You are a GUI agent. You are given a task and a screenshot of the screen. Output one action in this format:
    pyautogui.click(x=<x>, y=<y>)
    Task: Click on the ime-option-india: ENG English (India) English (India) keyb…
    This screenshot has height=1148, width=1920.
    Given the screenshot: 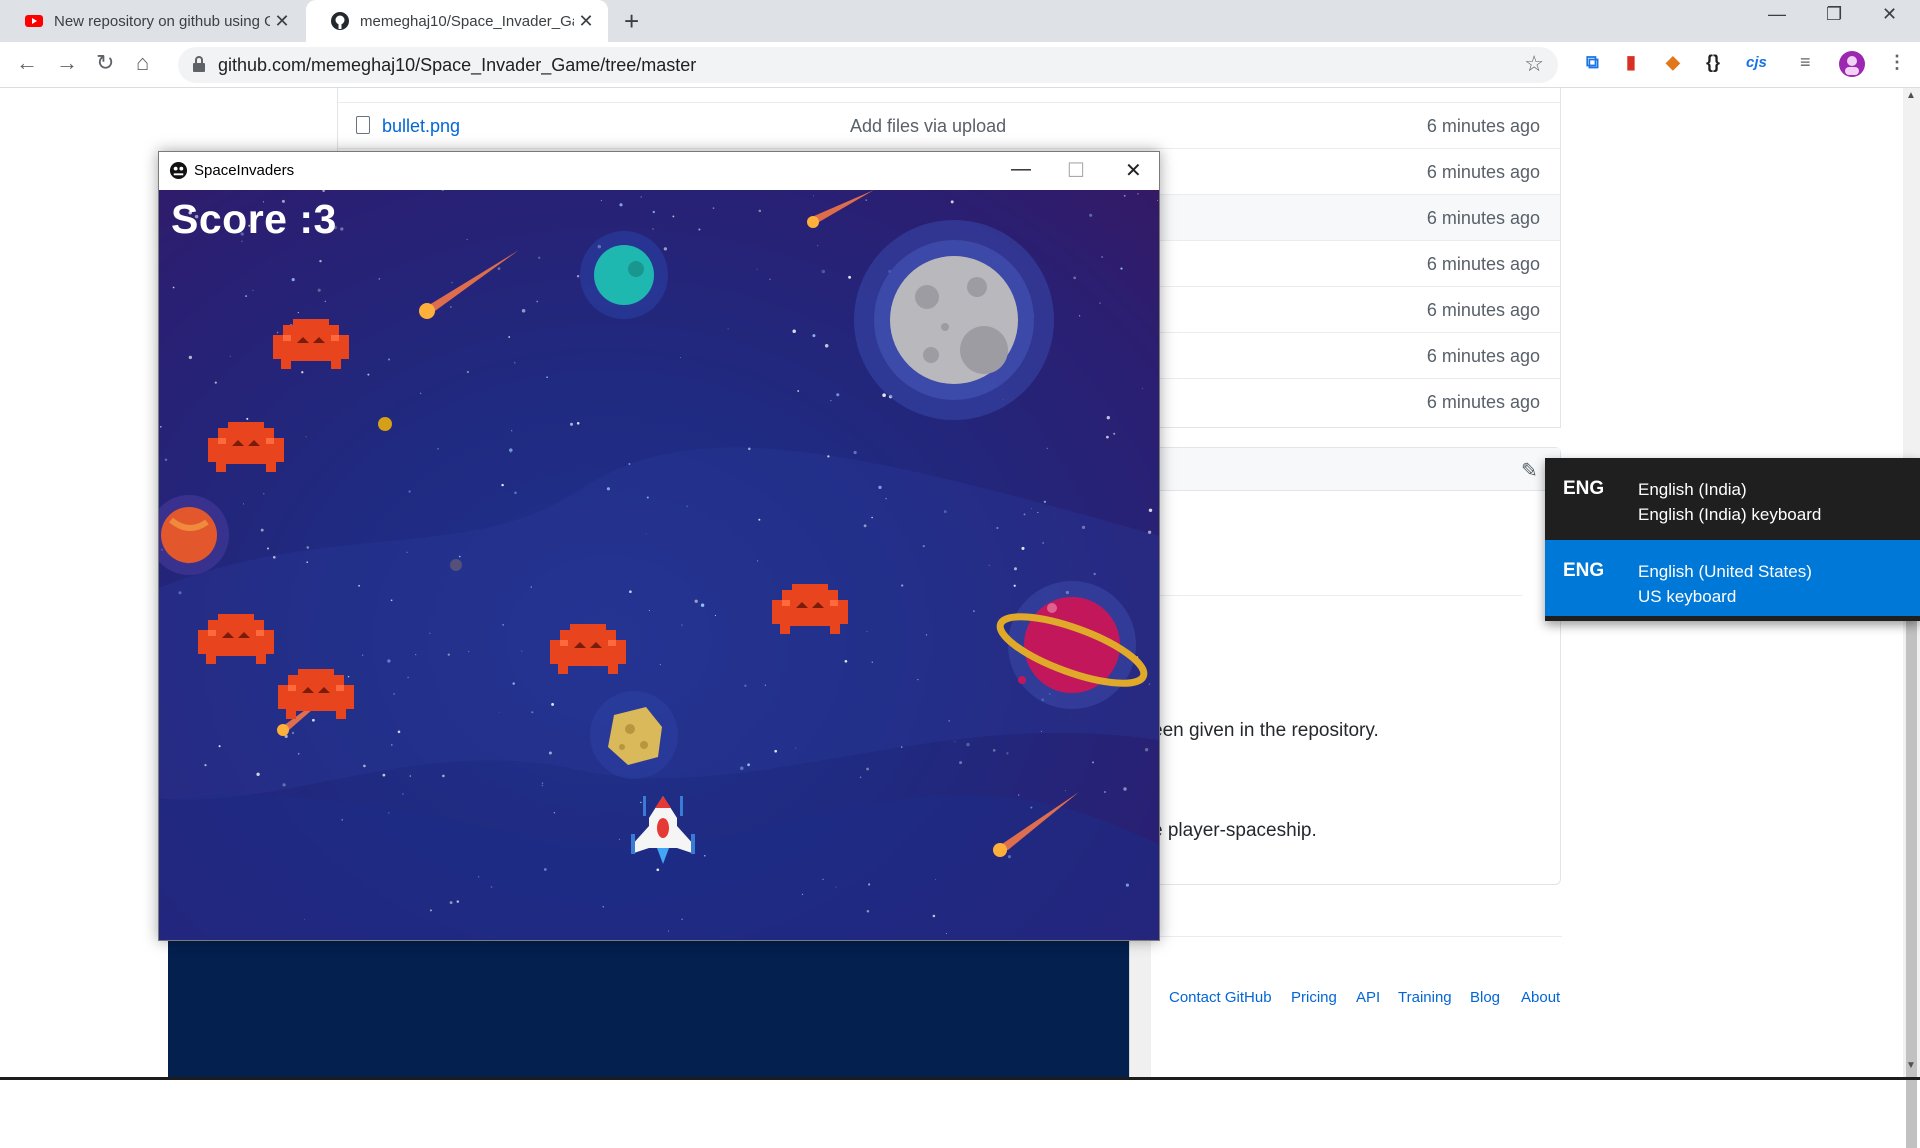 What is the action you would take?
    pyautogui.click(x=1732, y=496)
    